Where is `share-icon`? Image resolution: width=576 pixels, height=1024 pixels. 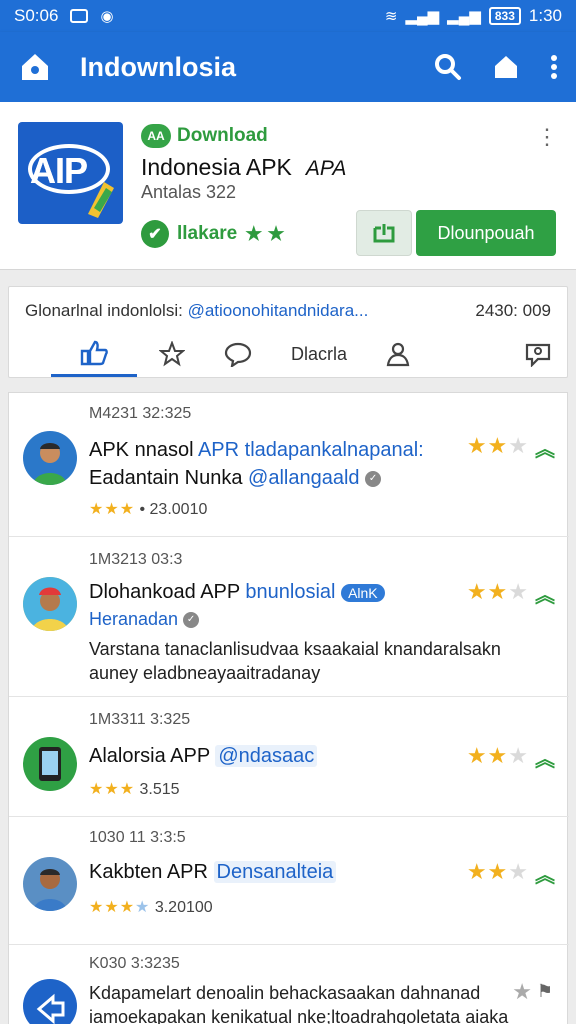 share-icon is located at coordinates (384, 233).